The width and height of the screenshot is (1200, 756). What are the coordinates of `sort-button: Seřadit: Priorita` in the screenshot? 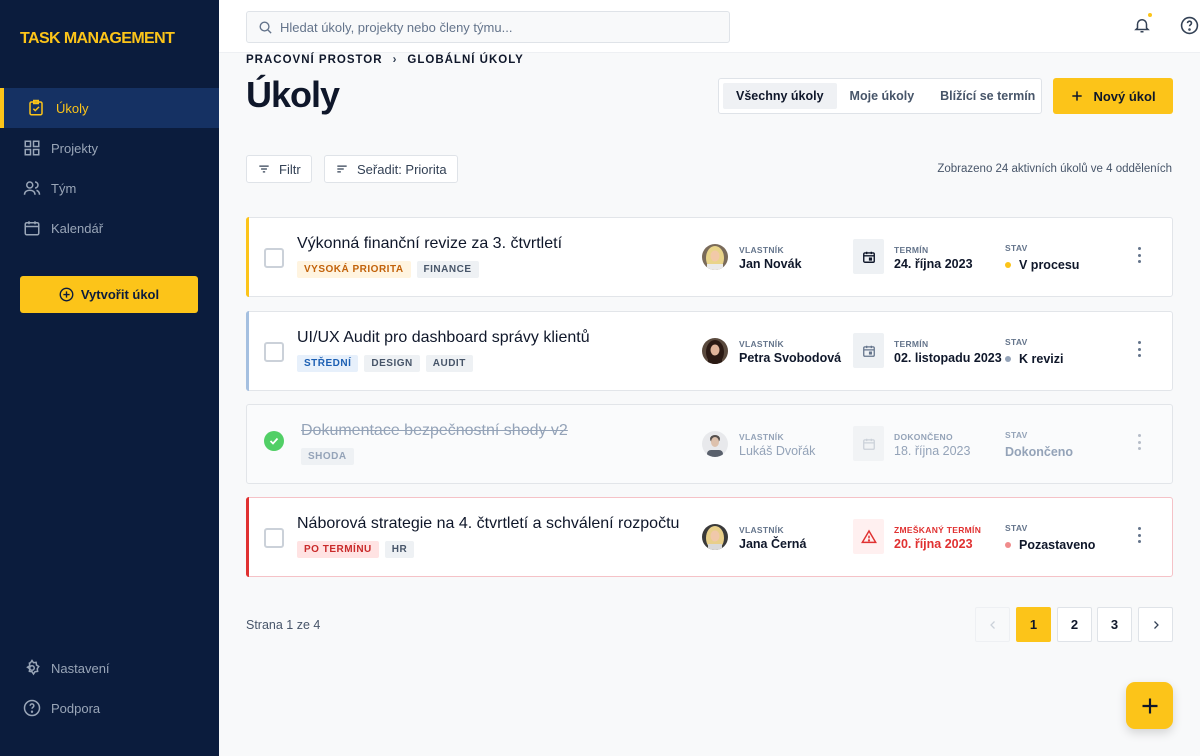 It's located at (391, 169).